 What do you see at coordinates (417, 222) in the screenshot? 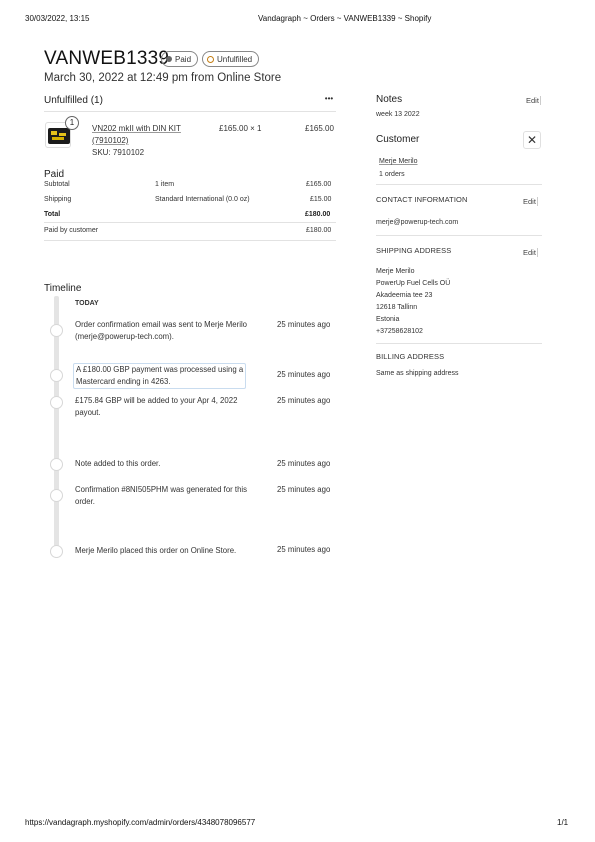
I see `customer-email: merje@powerup-tech.com` at bounding box center [417, 222].